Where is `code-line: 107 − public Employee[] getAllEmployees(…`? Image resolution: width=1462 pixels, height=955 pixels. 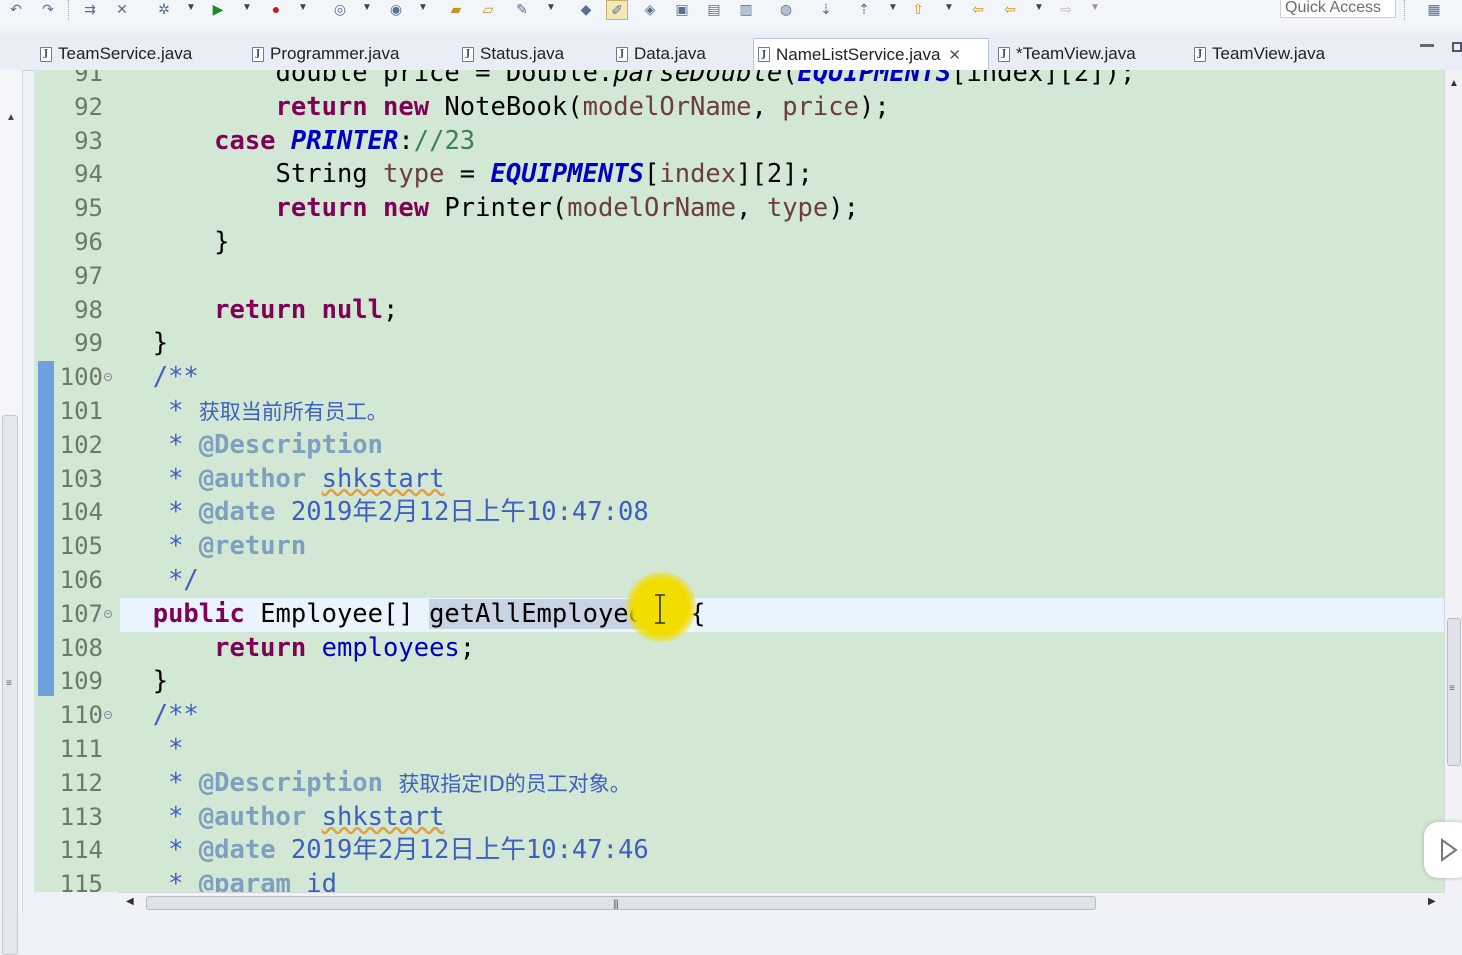
code-line: 107 − public Employee[] getAllEmployees(… is located at coordinates (739, 615).